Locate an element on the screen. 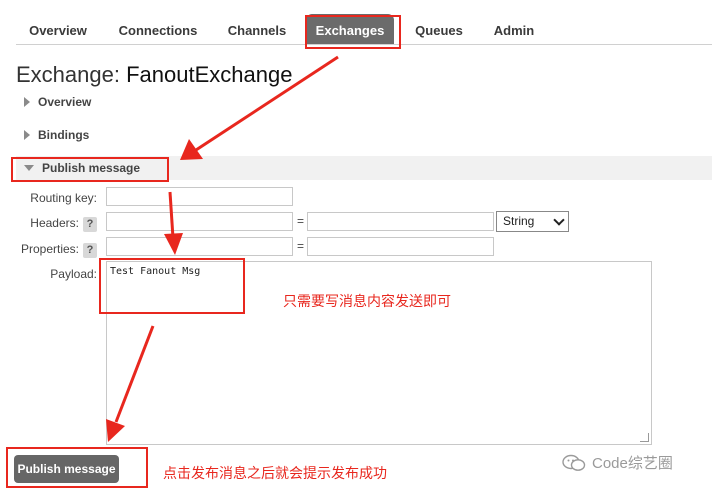  publish-annotation: 点击发布消息之后就会提示发布成功 is located at coordinates (275, 473).